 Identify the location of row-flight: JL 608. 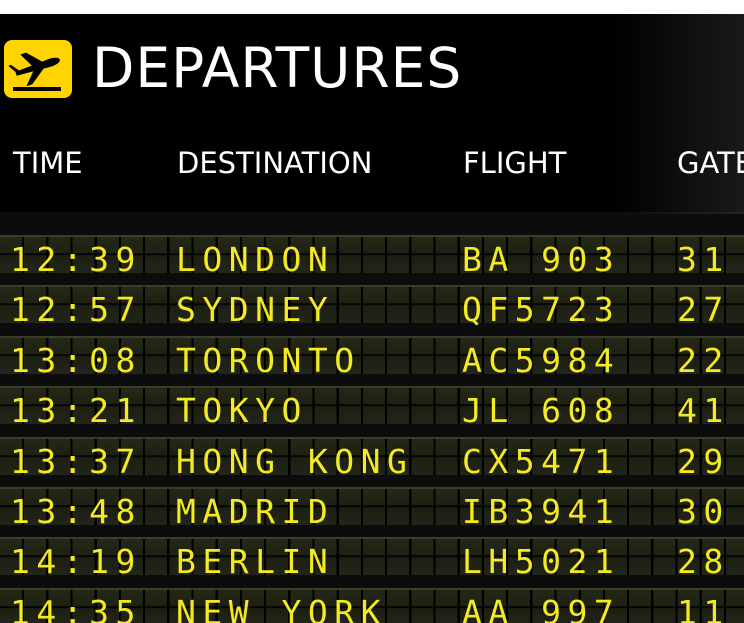
(541, 410).